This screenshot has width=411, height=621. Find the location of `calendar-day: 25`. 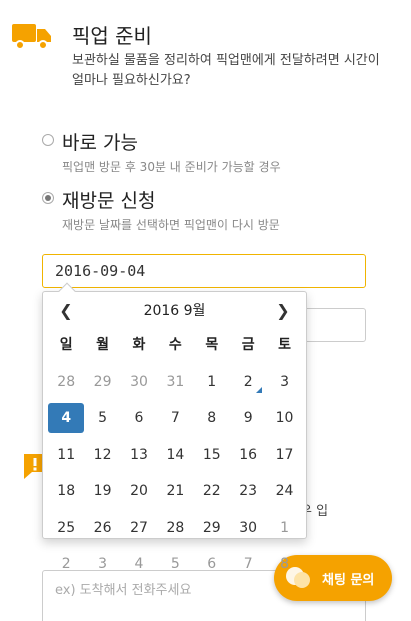

calendar-day: 25 is located at coordinates (66, 528).